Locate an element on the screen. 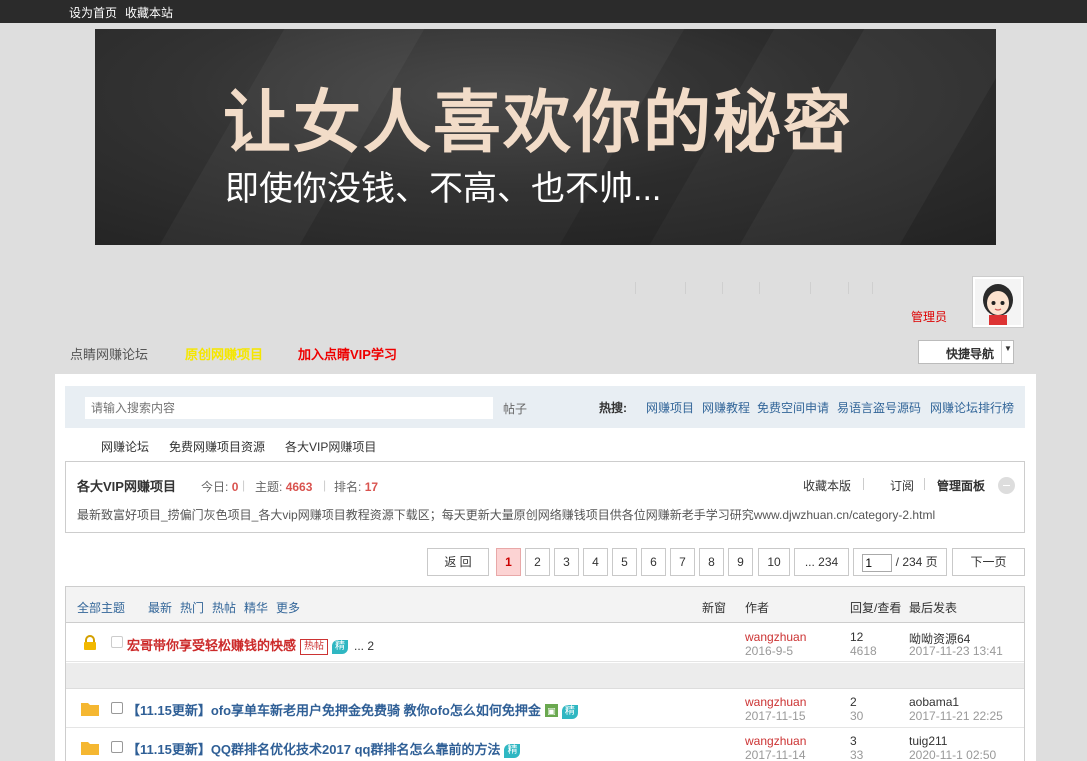 Image resolution: width=1087 pixels, height=761 pixels. thread-pages: ... 2 is located at coordinates (364, 646).